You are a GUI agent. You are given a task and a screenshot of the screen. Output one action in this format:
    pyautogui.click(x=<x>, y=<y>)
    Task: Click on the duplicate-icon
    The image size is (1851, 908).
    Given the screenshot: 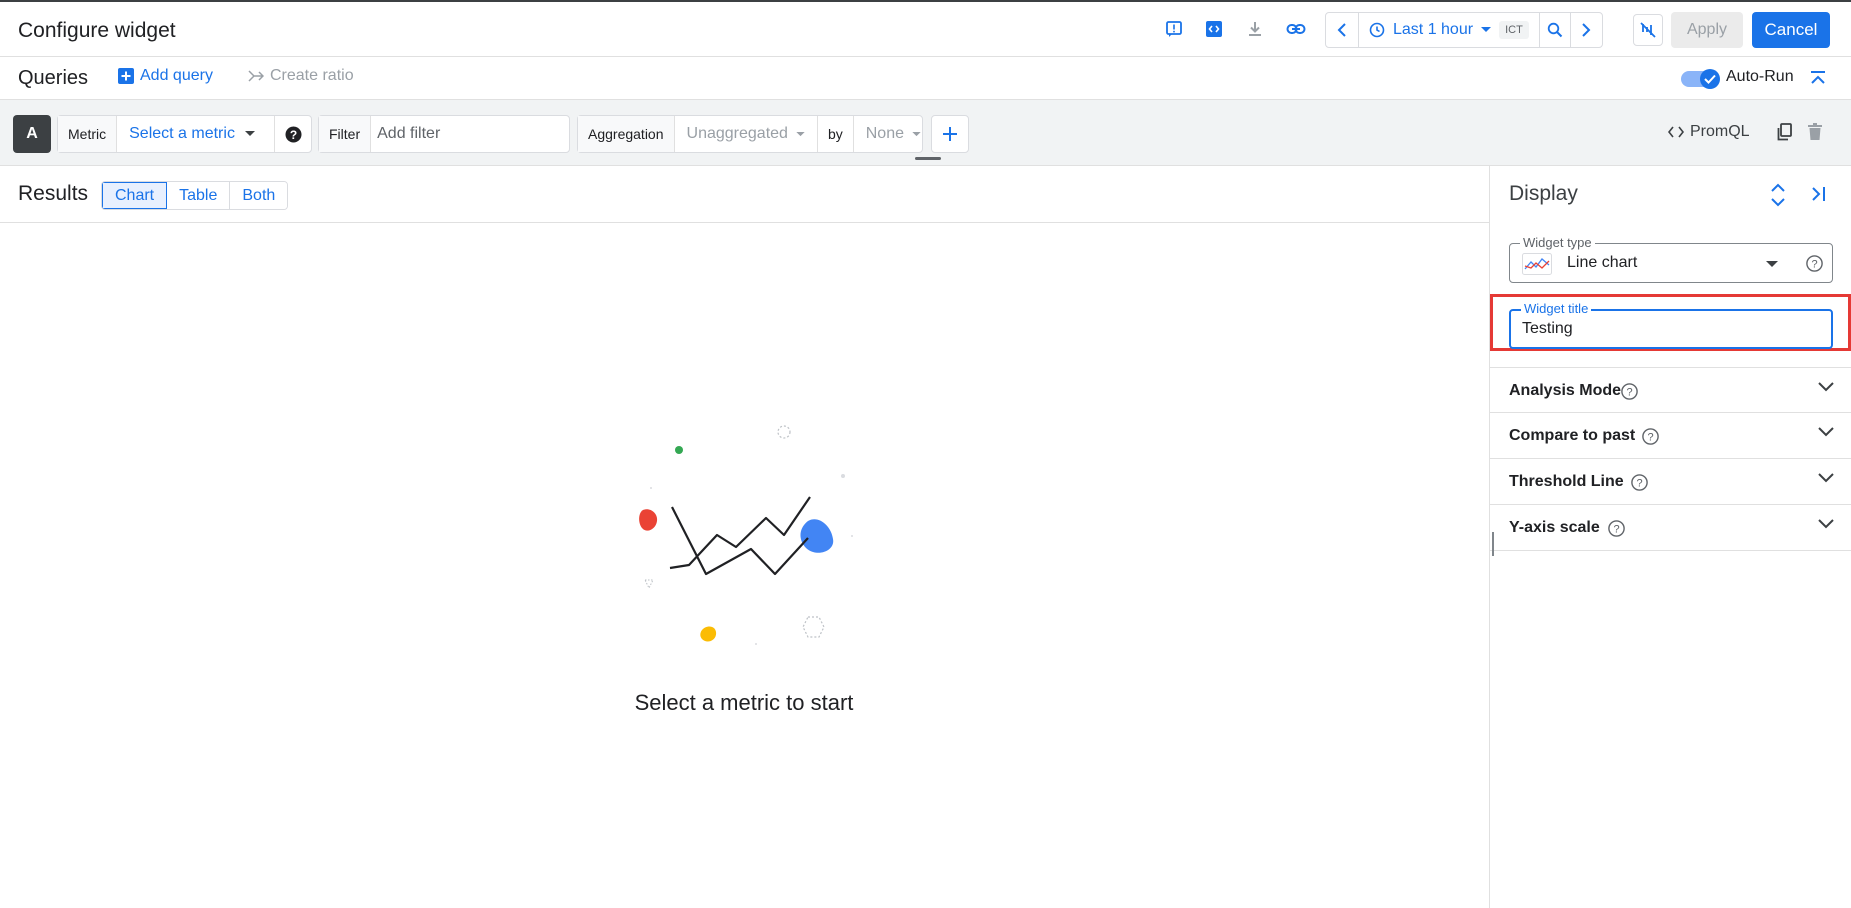 What is the action you would take?
    pyautogui.click(x=1785, y=132)
    